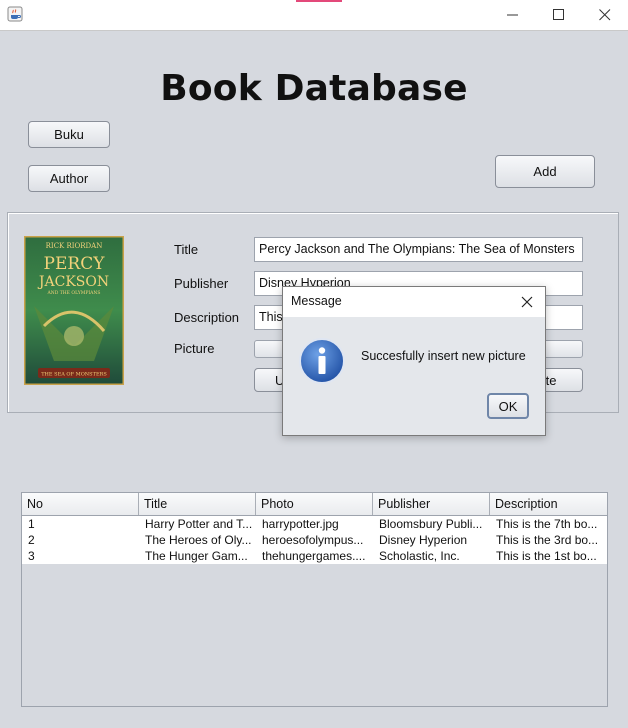  Describe the element at coordinates (322, 361) in the screenshot. I see `info-icon` at that location.